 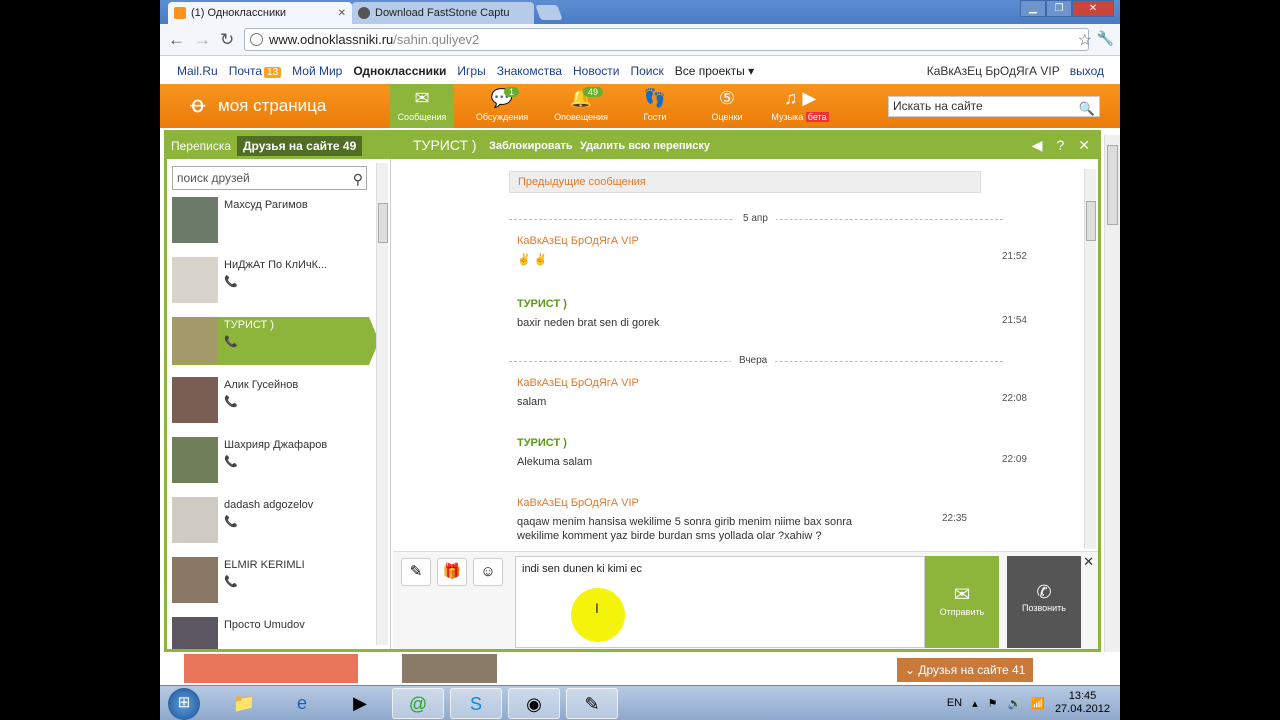 What do you see at coordinates (1059, 8) in the screenshot?
I see `maximize-button: ❐` at bounding box center [1059, 8].